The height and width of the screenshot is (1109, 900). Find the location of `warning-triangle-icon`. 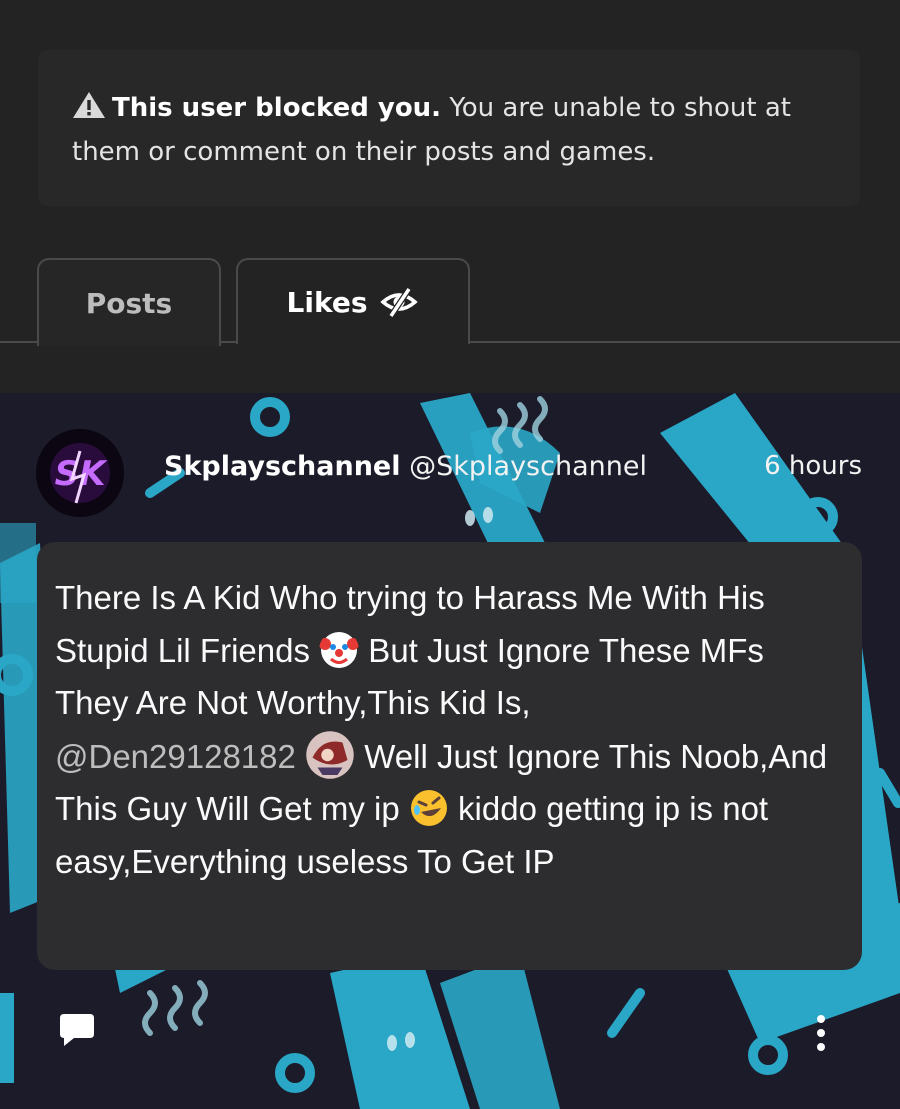

warning-triangle-icon is located at coordinates (89, 105).